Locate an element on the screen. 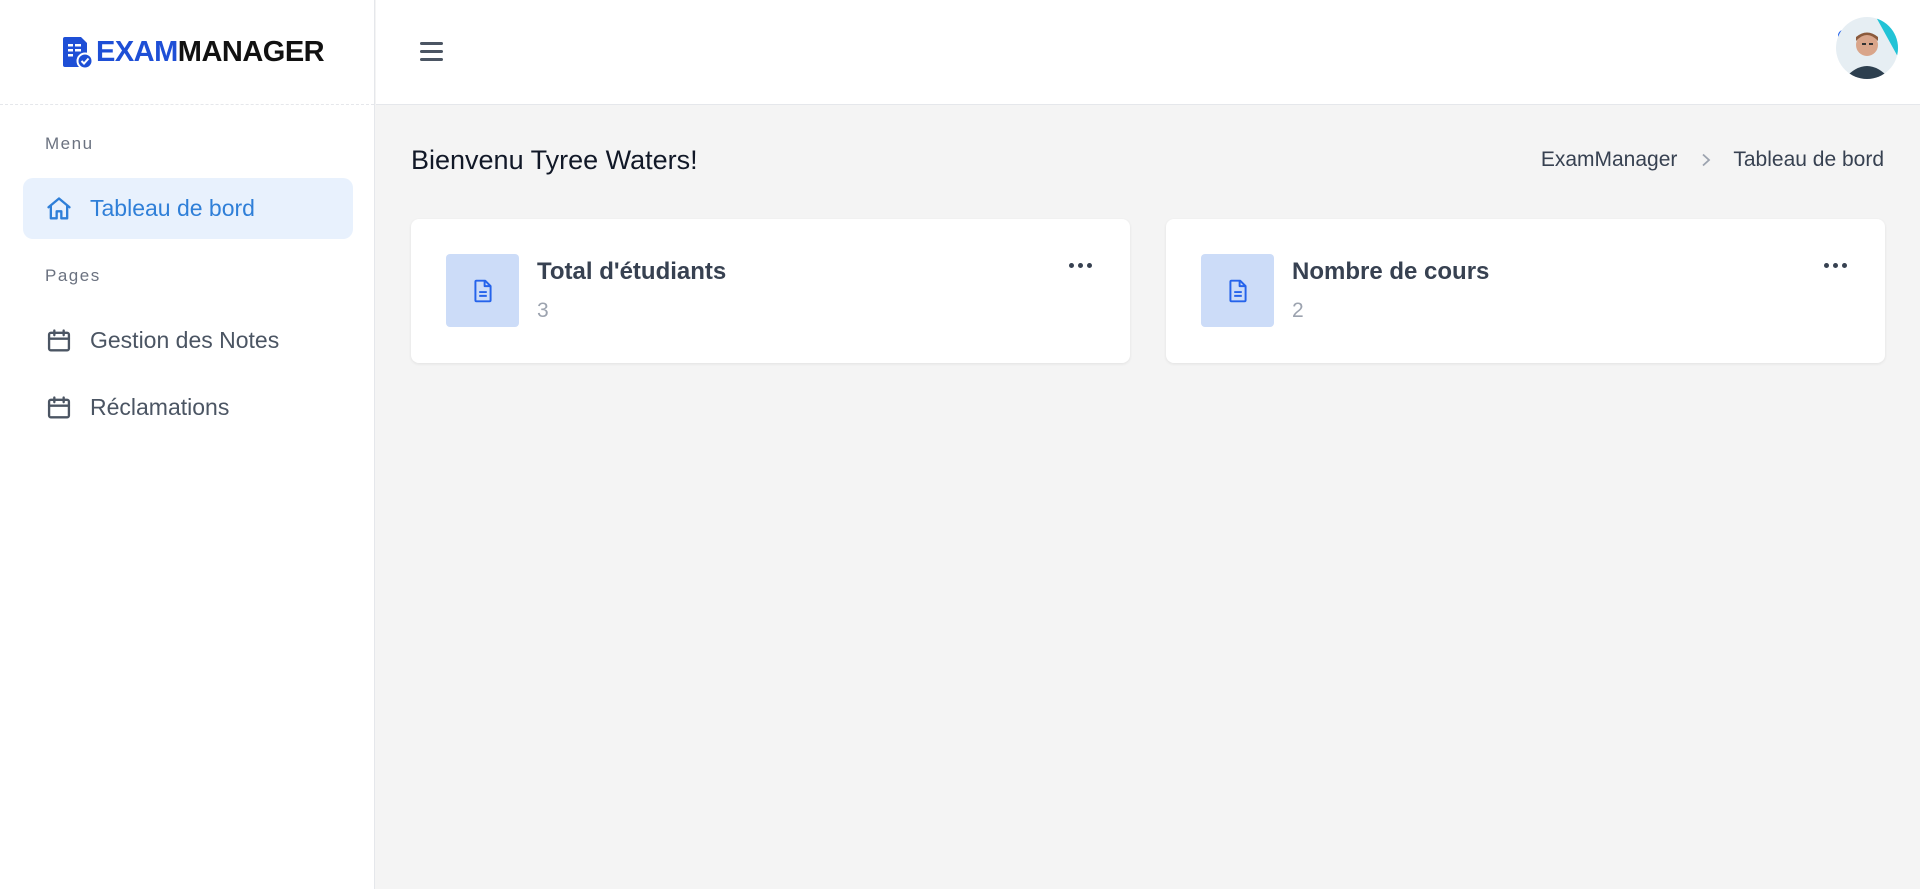 The image size is (1920, 889). sidebar-item-reclamations: Réclamations is located at coordinates (188, 407).